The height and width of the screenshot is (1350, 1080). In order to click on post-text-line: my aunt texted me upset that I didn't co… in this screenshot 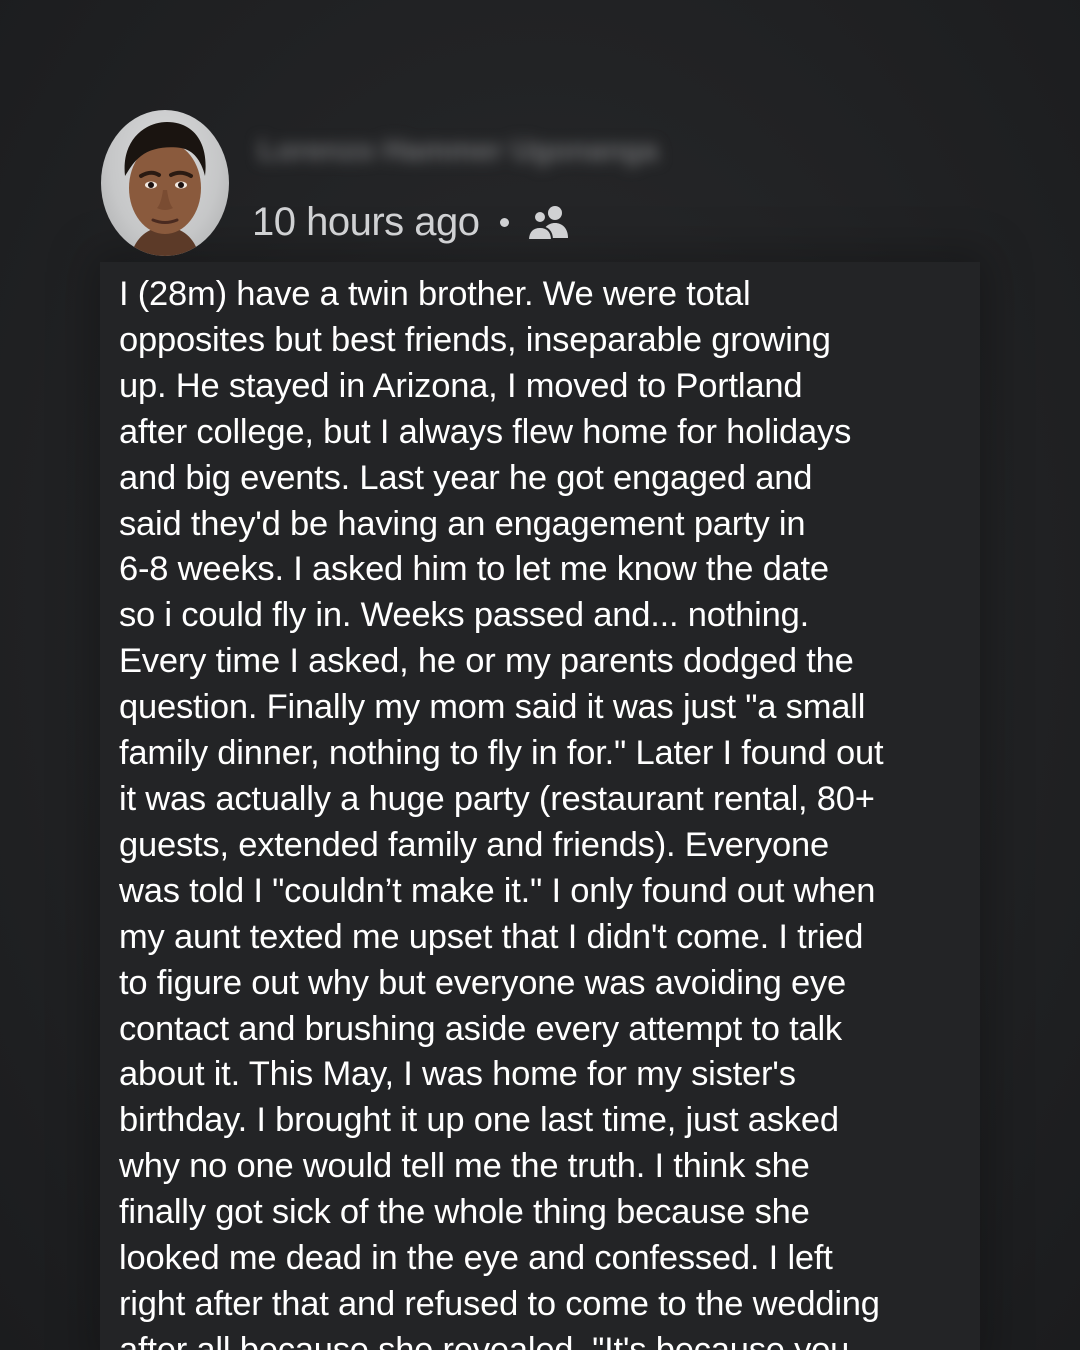, I will do `click(491, 936)`.